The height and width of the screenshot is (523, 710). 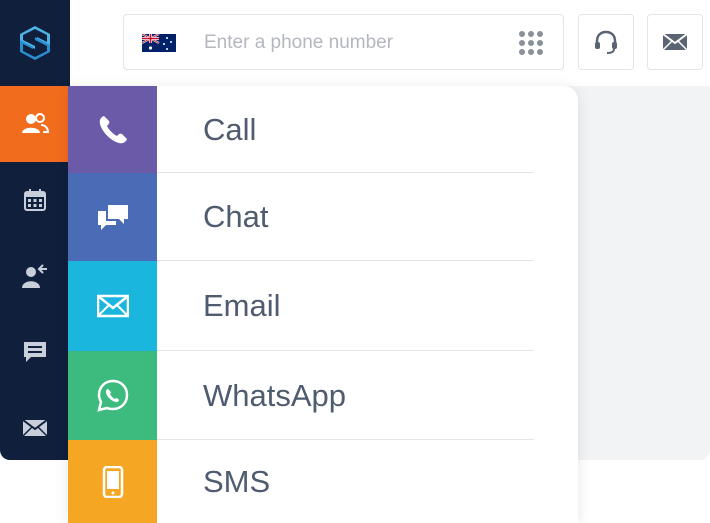 I want to click on menu-item-email: Email, so click(x=323, y=306).